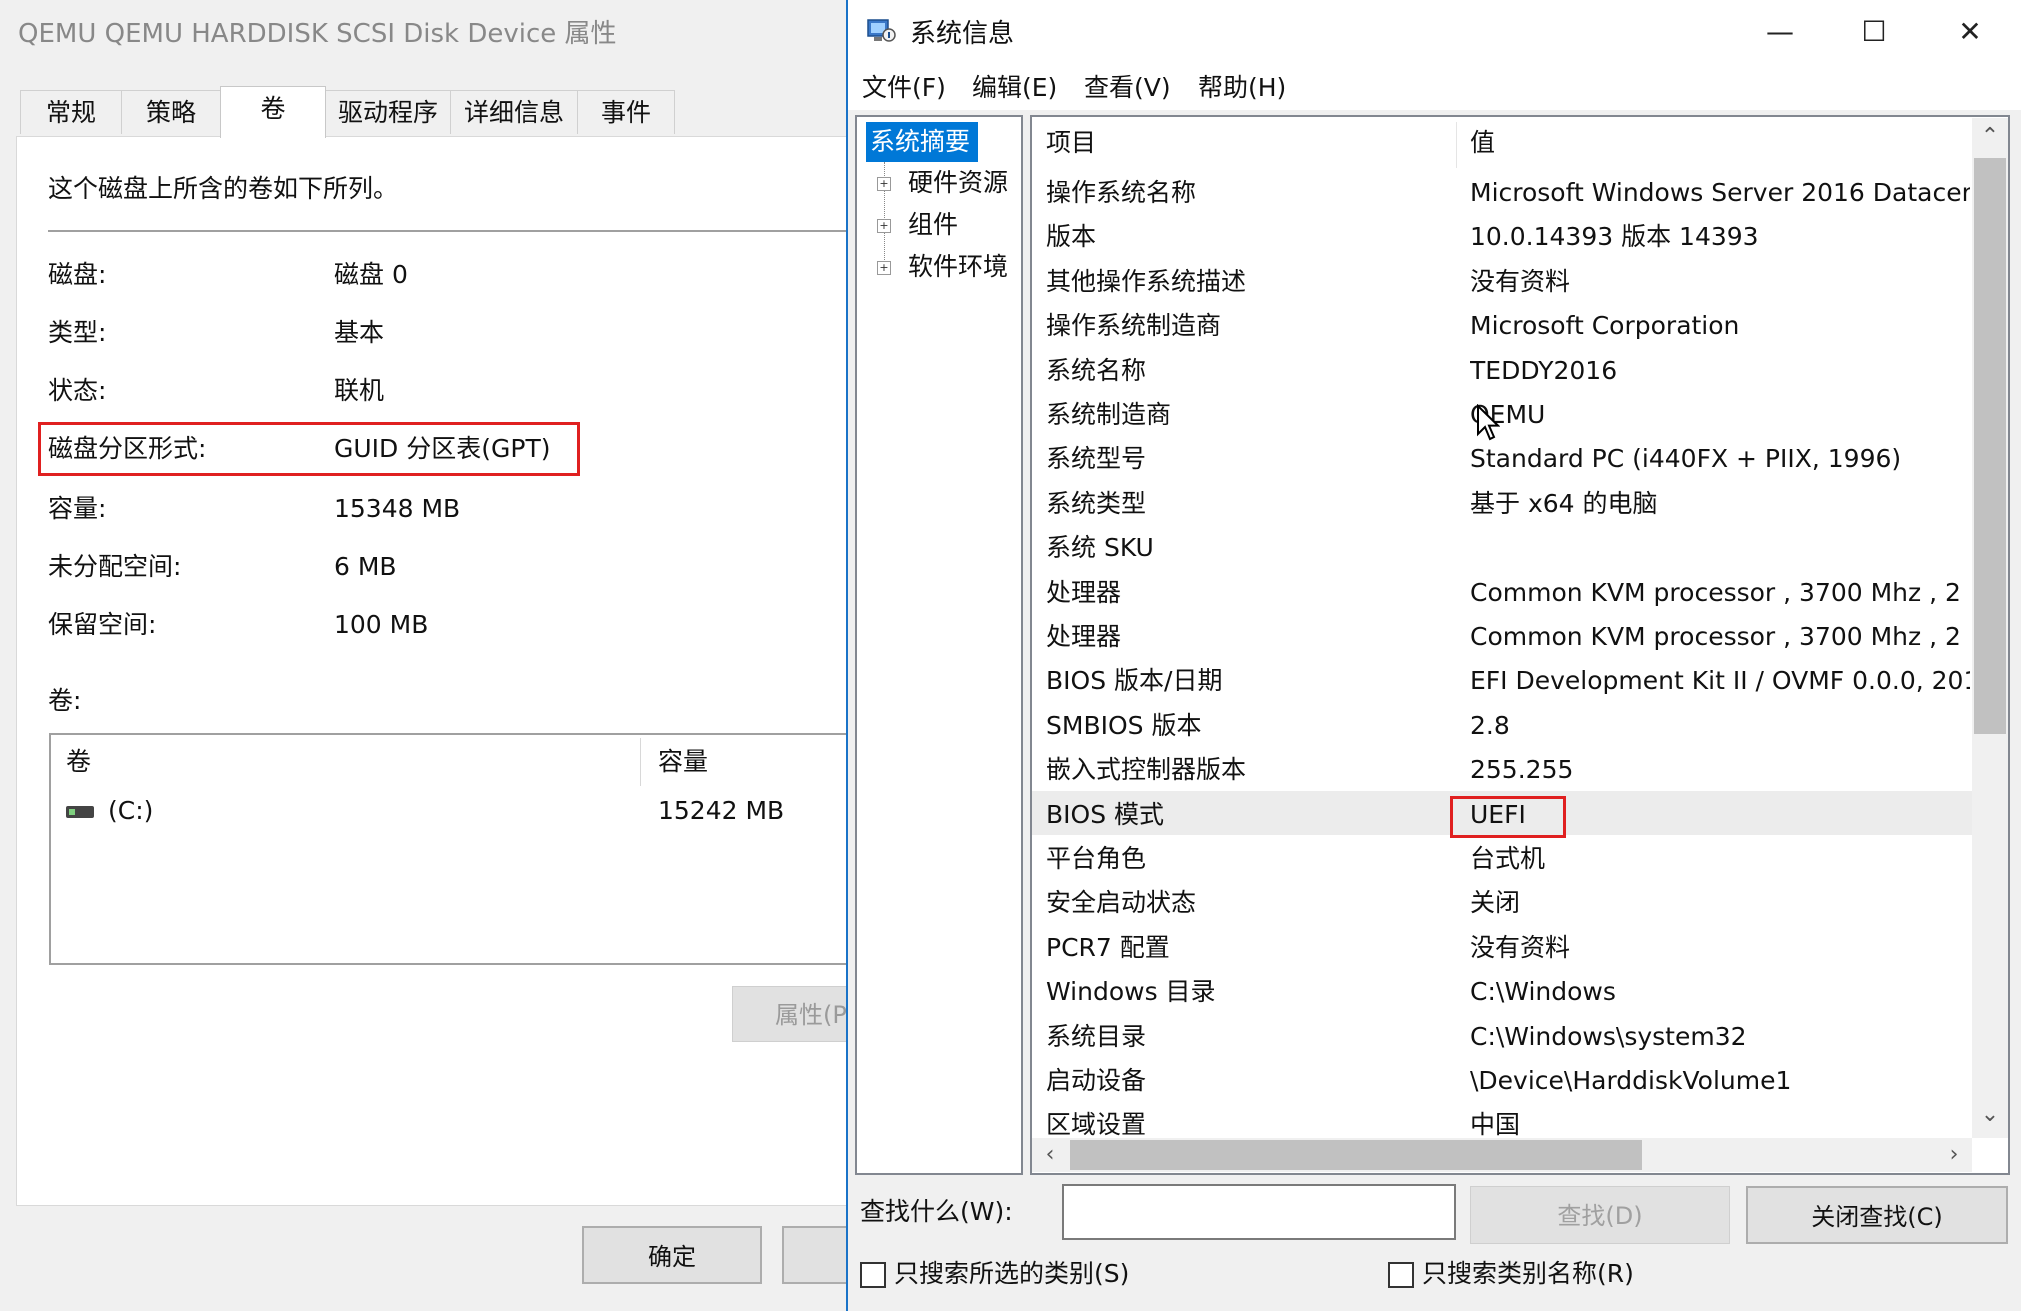 The width and height of the screenshot is (2021, 1311). I want to click on volumes-column-capacity: 容量, so click(683, 762).